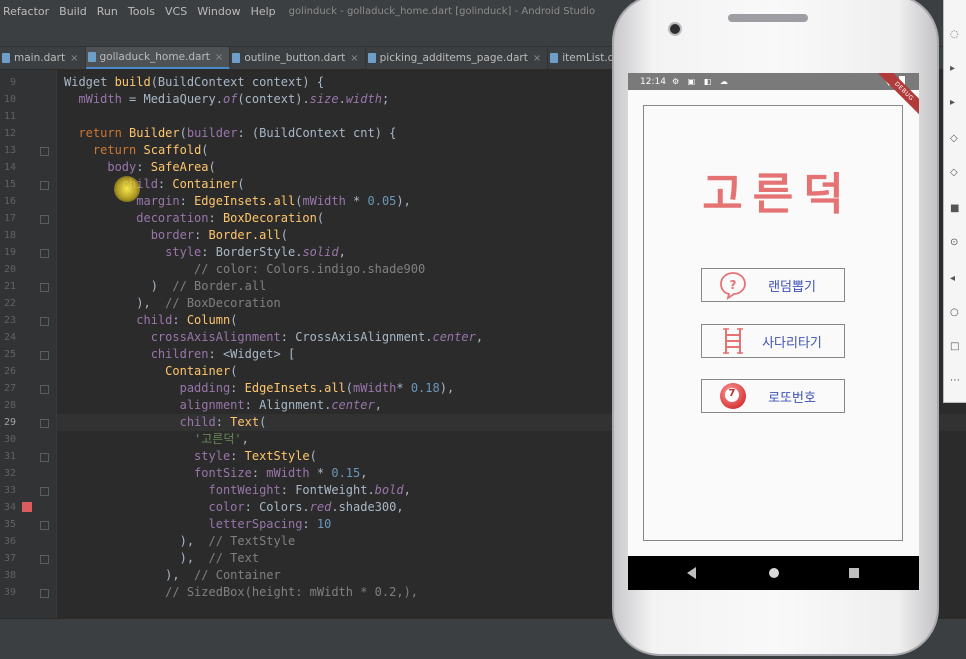  What do you see at coordinates (955, 103) in the screenshot?
I see `volume-down-icon: ▸` at bounding box center [955, 103].